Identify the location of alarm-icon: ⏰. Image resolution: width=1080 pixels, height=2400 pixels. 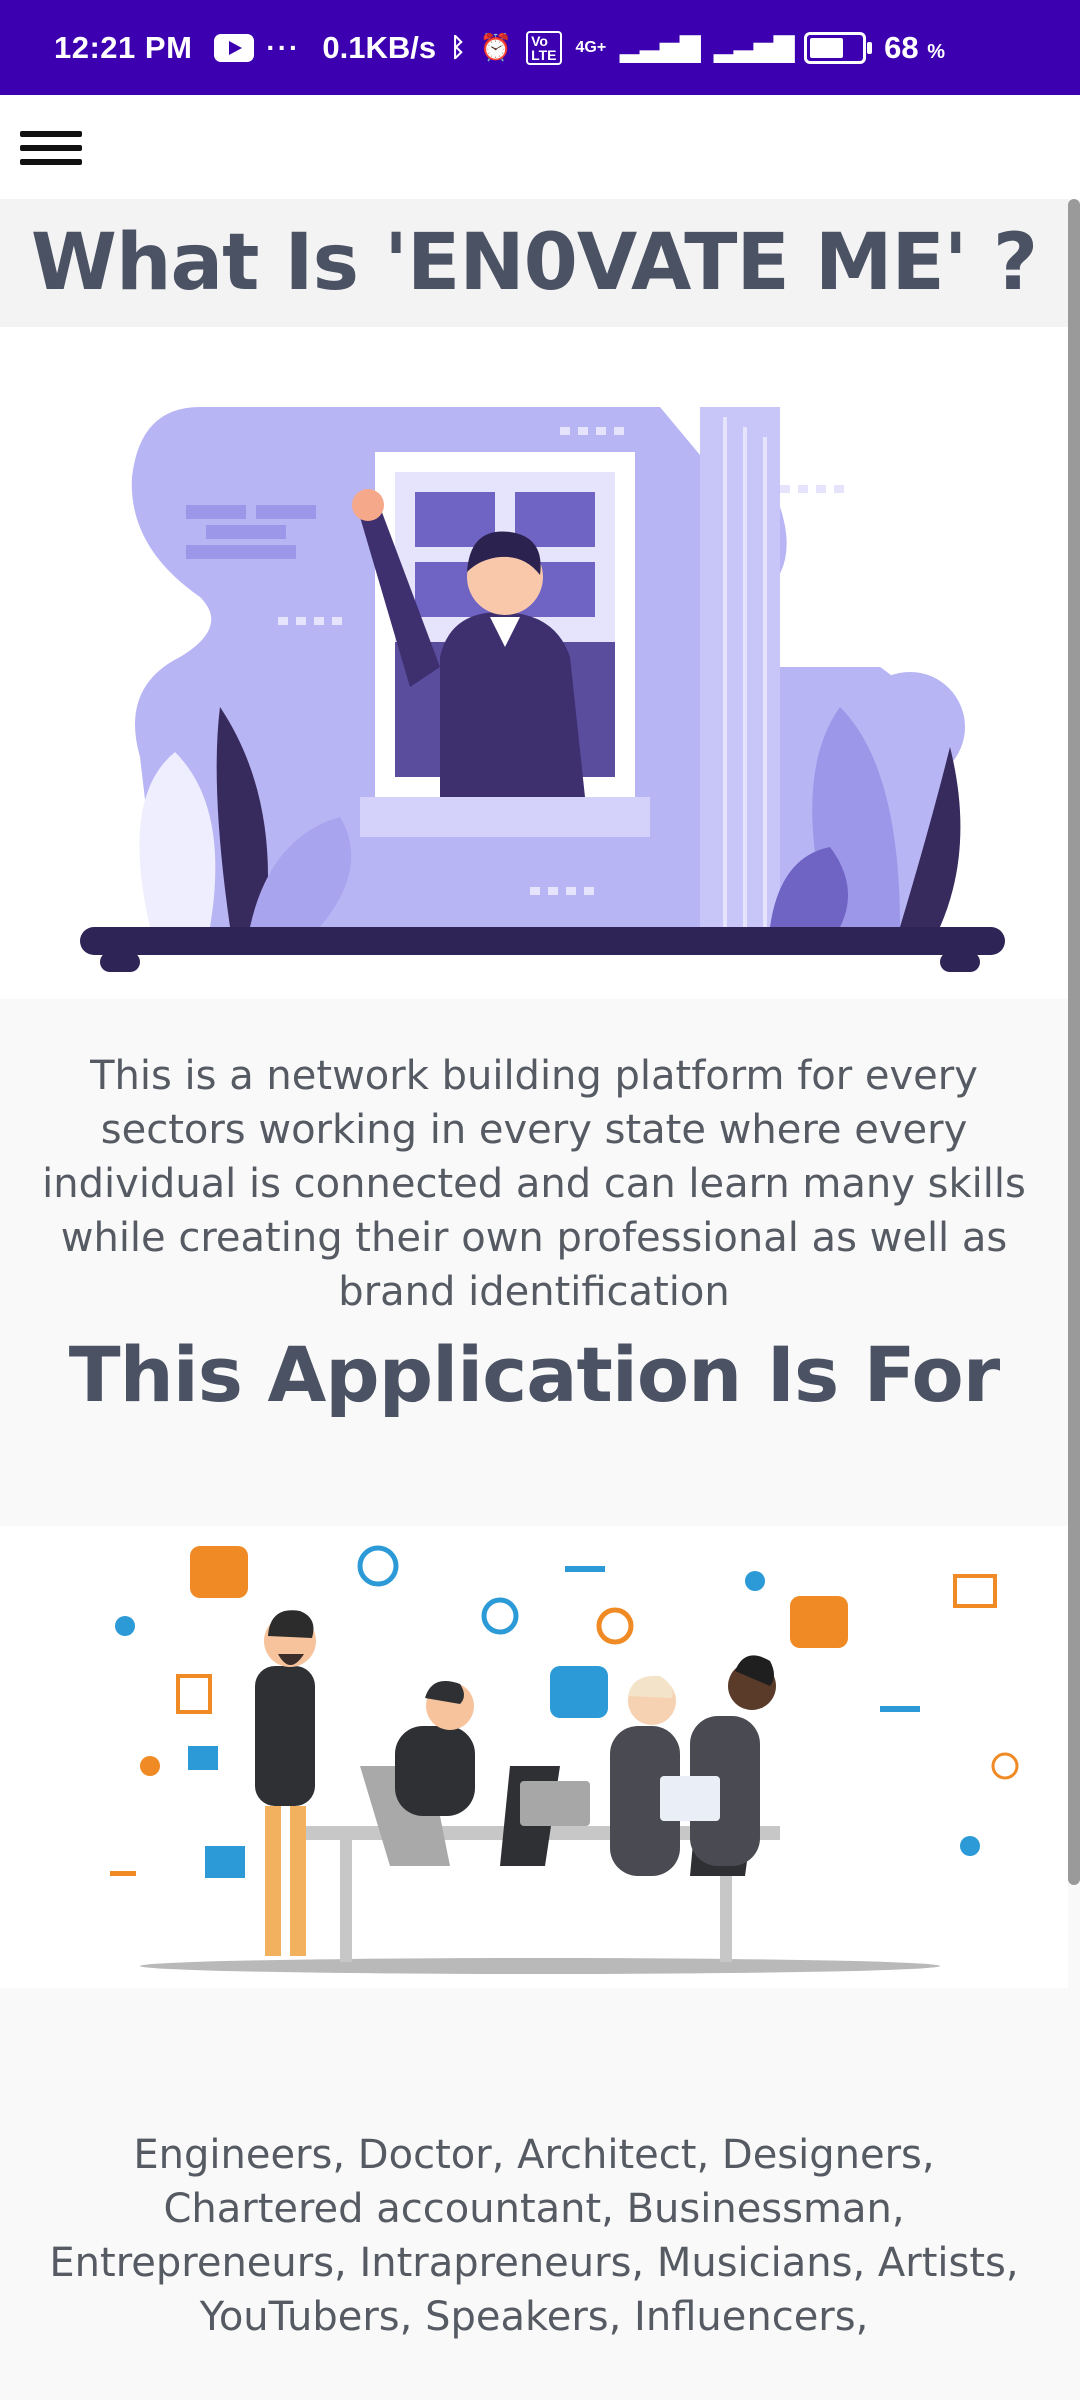
(496, 47).